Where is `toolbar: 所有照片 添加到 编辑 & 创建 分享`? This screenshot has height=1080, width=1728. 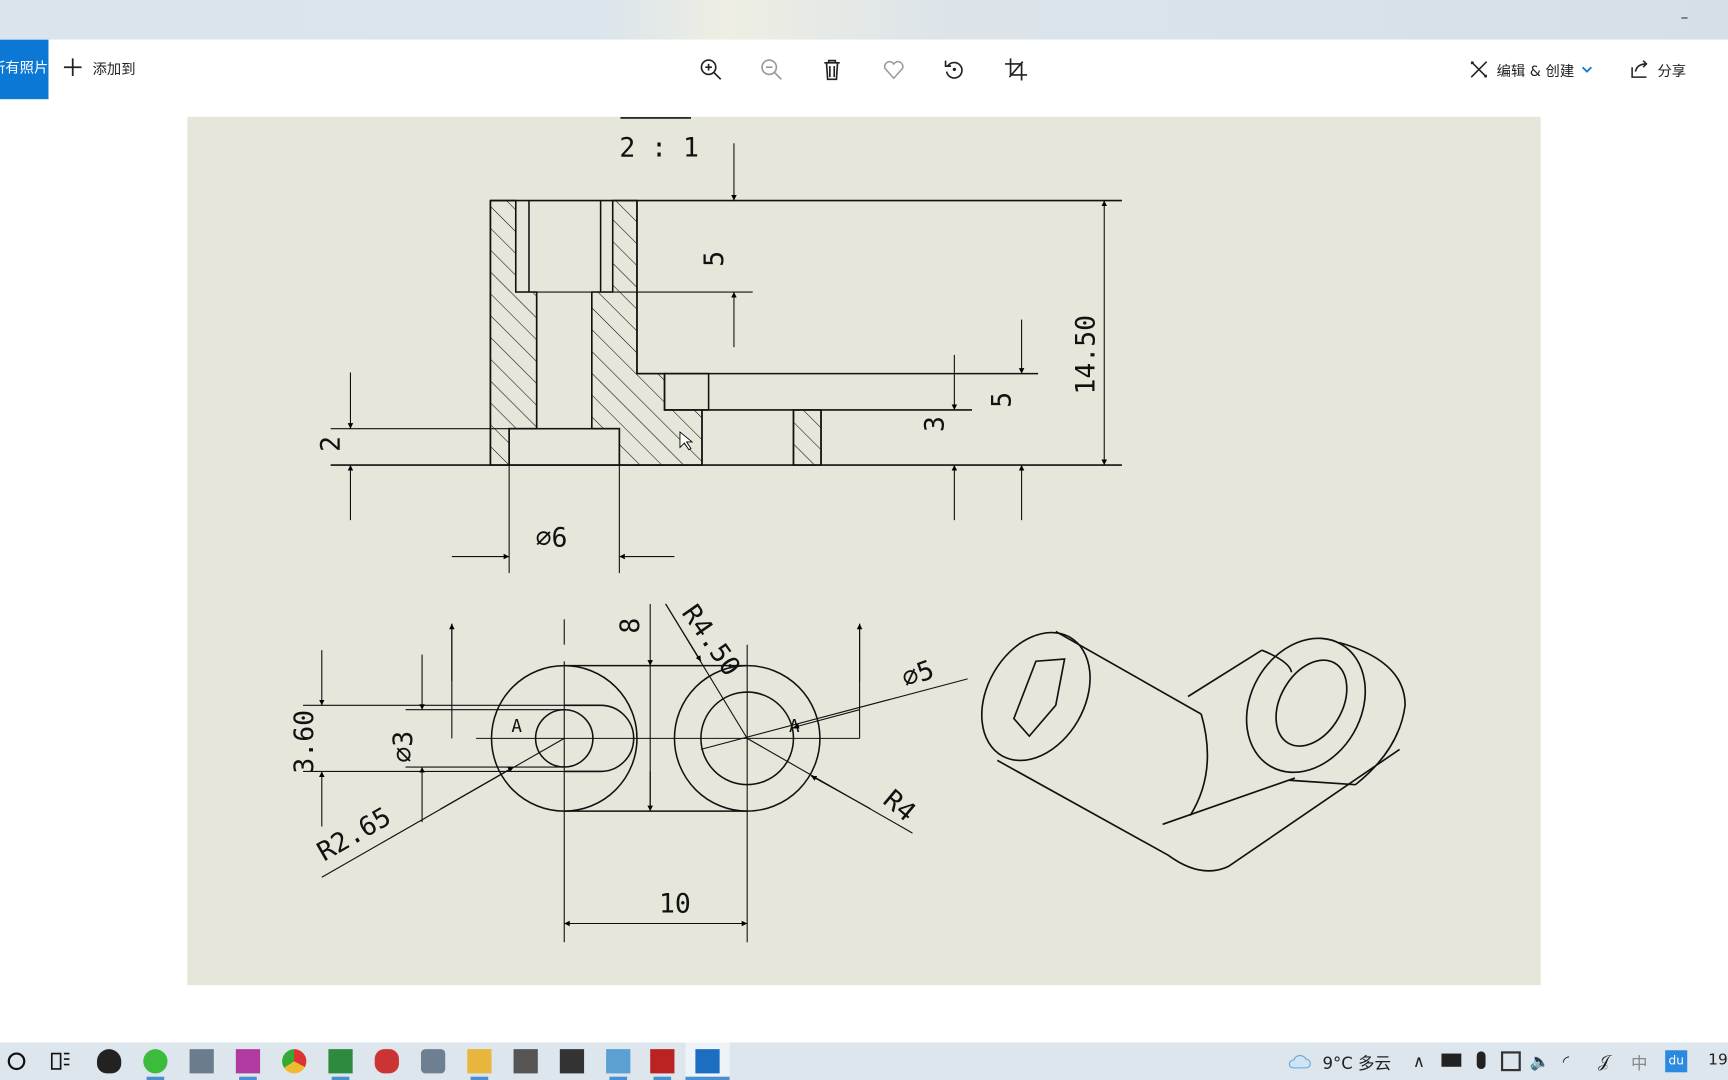 toolbar: 所有照片 添加到 编辑 & 创建 分享 is located at coordinates (864, 69).